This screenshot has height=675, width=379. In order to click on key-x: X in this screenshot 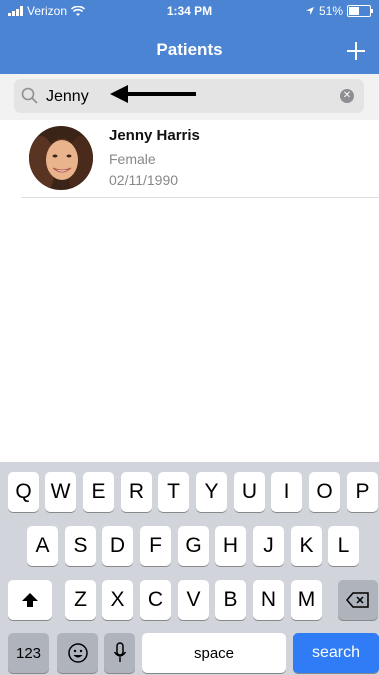, I will do `click(117, 600)`.